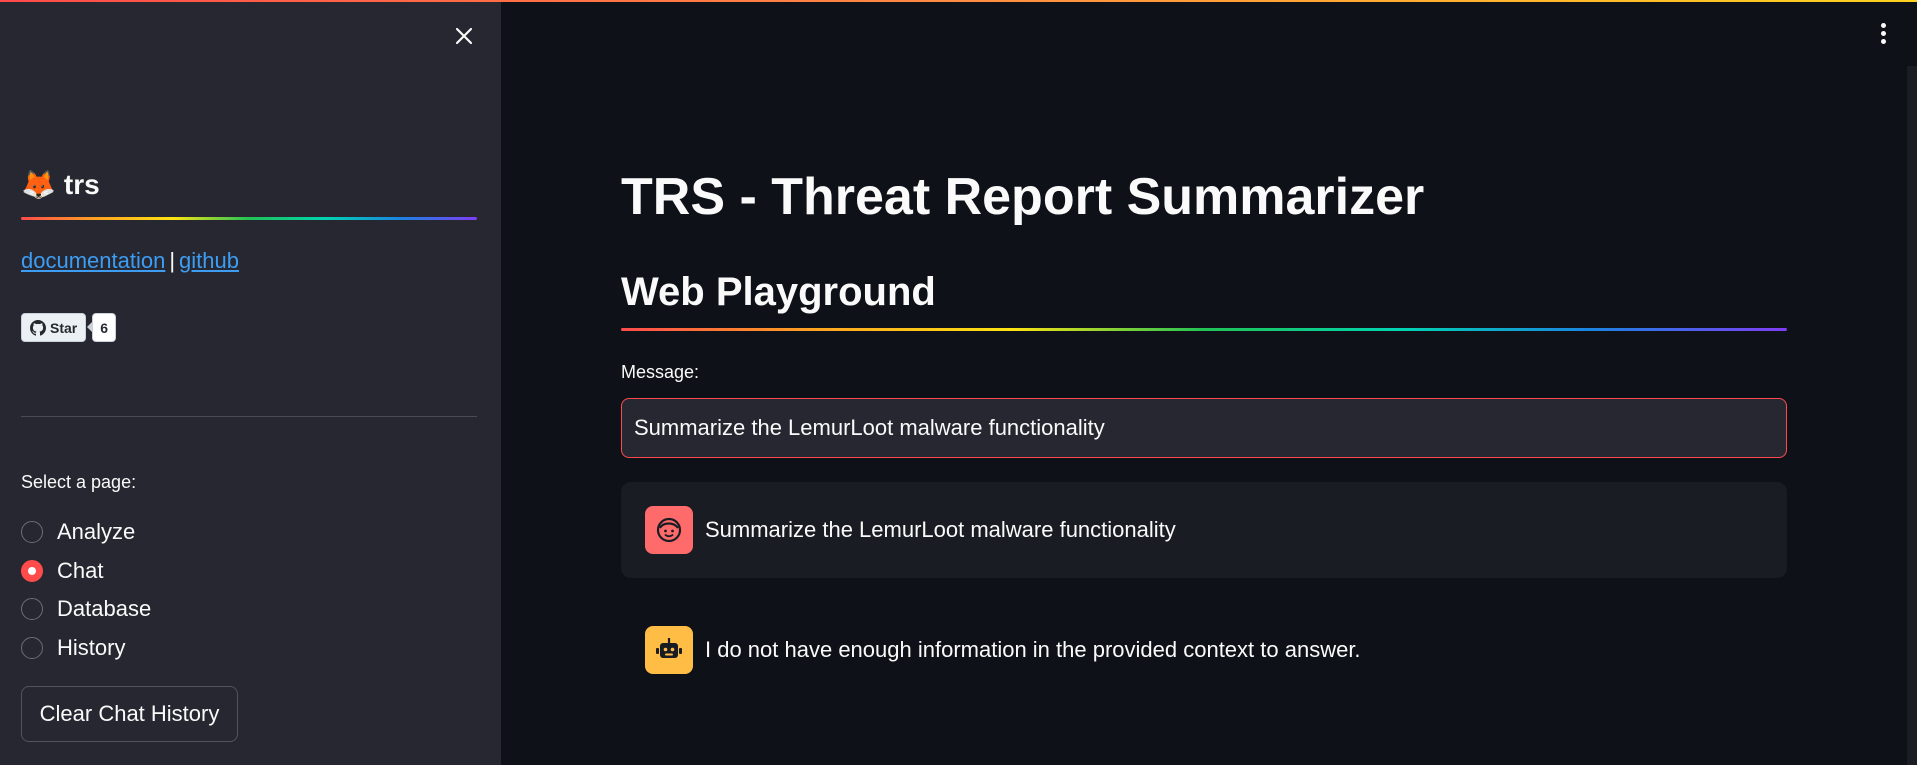 The width and height of the screenshot is (1917, 765). What do you see at coordinates (1204, 329) in the screenshot?
I see `subtitle-rainbow-divider` at bounding box center [1204, 329].